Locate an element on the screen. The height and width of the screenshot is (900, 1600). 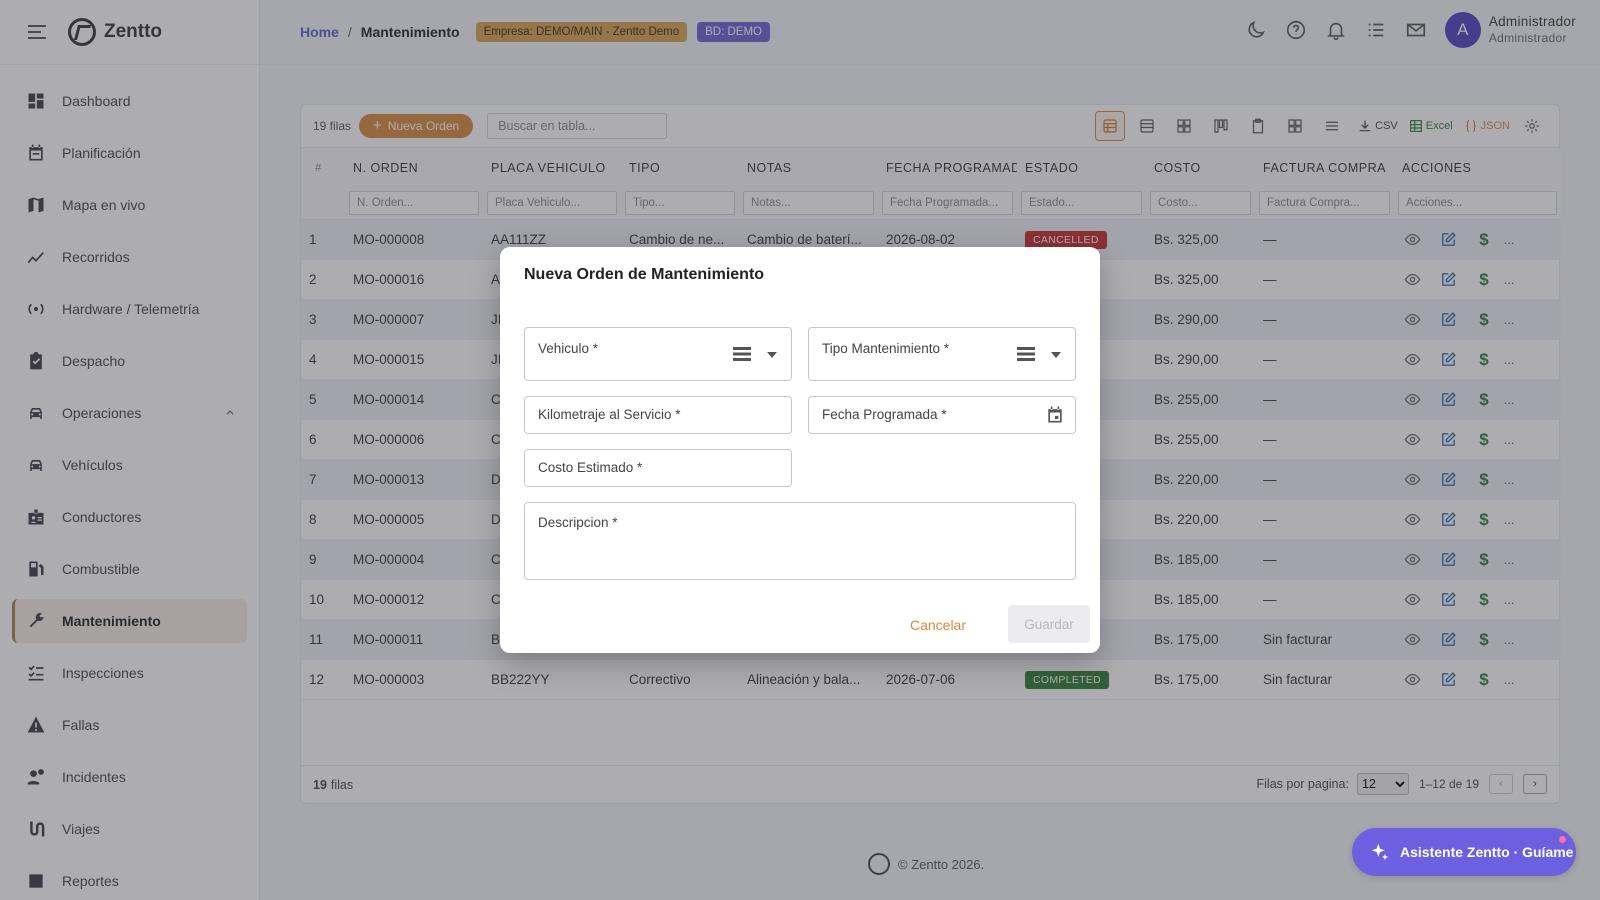
vehiculo-label: Vehiculo * is located at coordinates (568, 348).